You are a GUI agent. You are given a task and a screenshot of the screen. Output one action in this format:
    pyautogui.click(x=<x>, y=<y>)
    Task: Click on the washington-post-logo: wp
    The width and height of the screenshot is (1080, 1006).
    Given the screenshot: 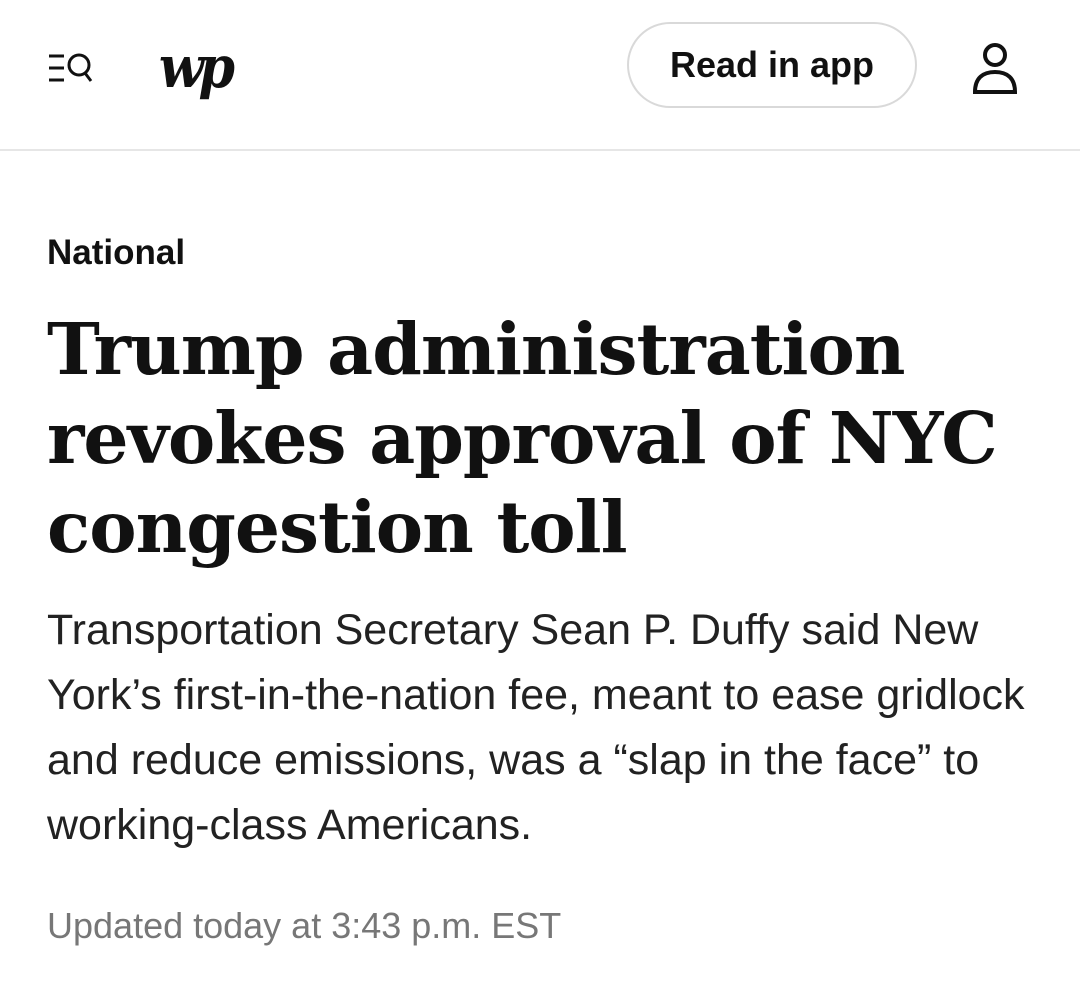 What is the action you would take?
    pyautogui.click(x=194, y=67)
    